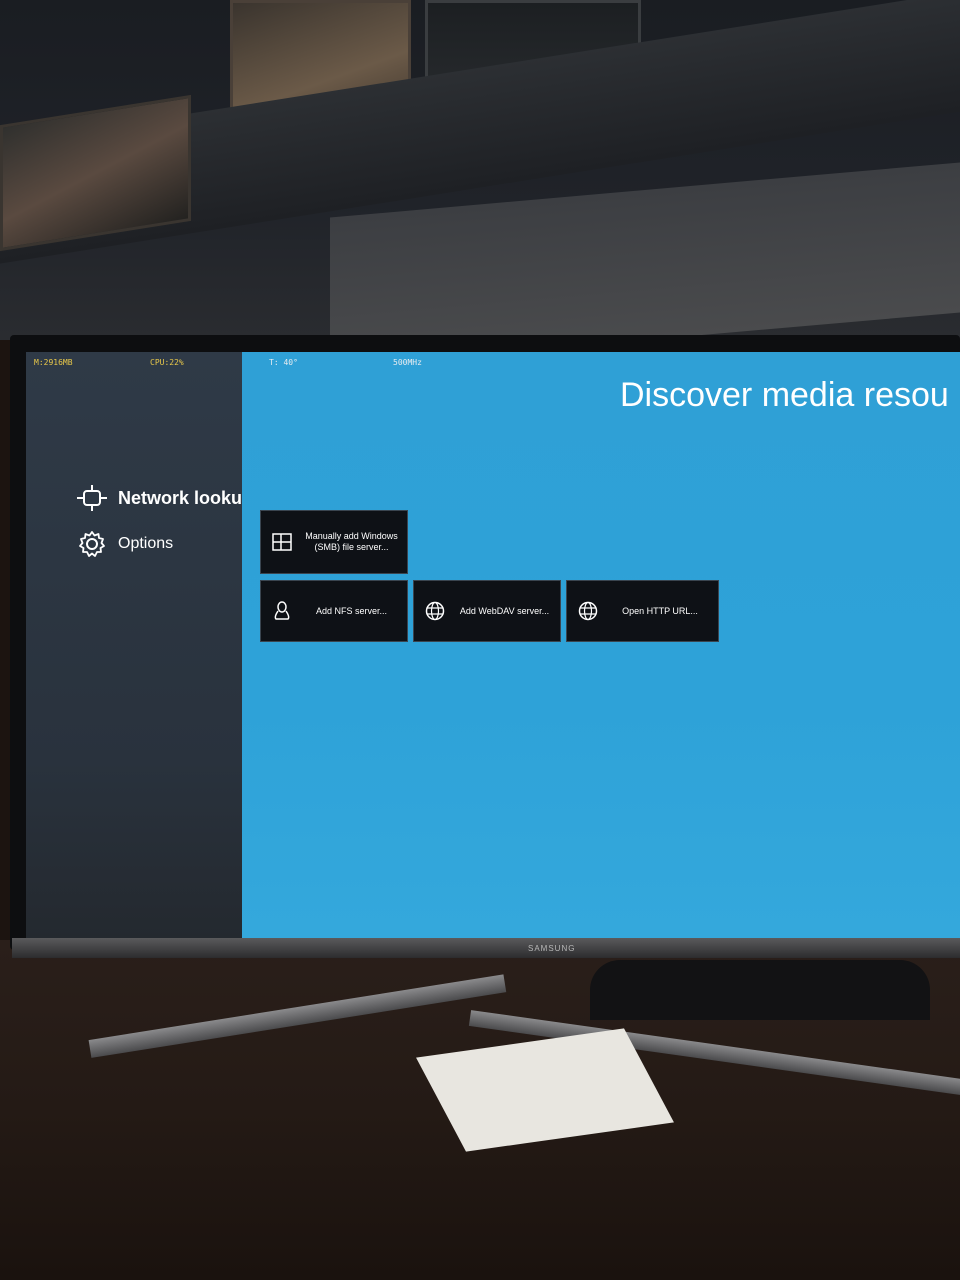 The width and height of the screenshot is (960, 1280). I want to click on network-icon, so click(92, 498).